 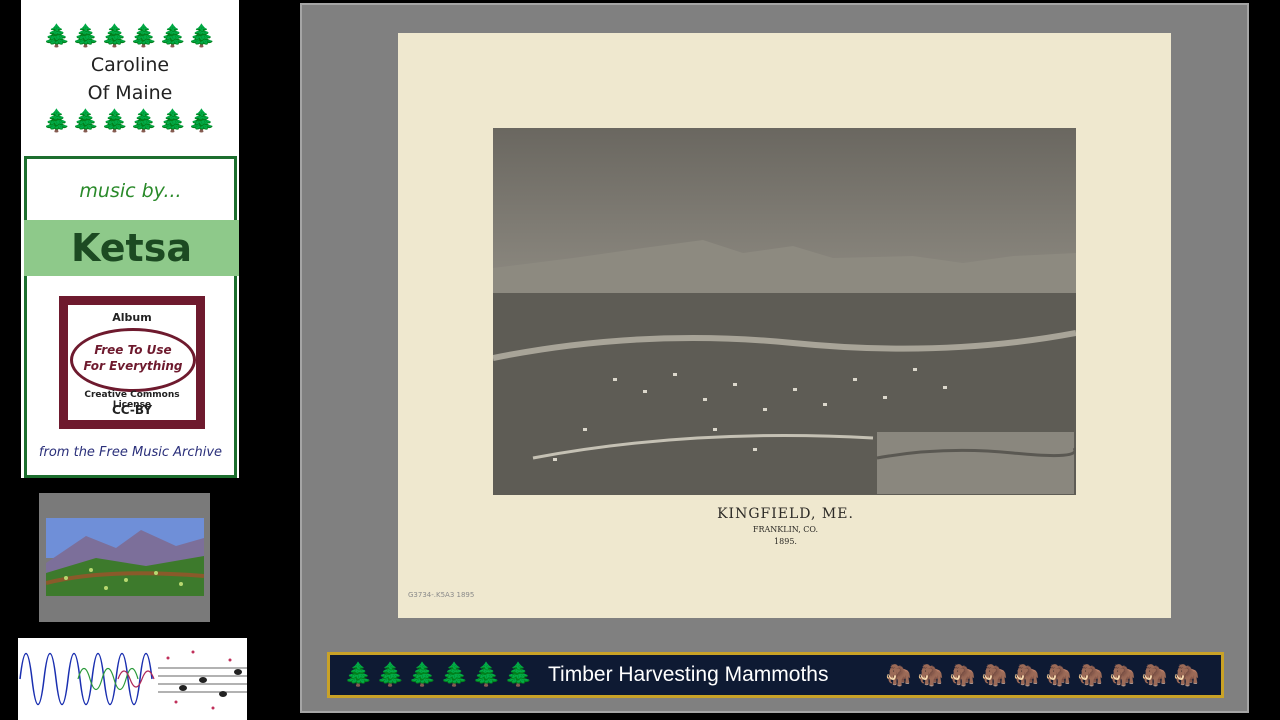 What do you see at coordinates (785, 529) in the screenshot?
I see `map-subtitle: FRANKLIN, CO.` at bounding box center [785, 529].